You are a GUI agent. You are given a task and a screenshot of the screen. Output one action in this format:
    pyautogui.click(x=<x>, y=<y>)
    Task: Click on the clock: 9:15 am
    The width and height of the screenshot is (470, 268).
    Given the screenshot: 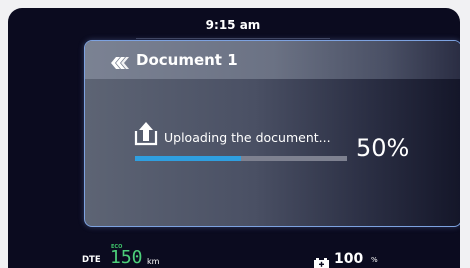 What is the action you would take?
    pyautogui.click(x=233, y=25)
    